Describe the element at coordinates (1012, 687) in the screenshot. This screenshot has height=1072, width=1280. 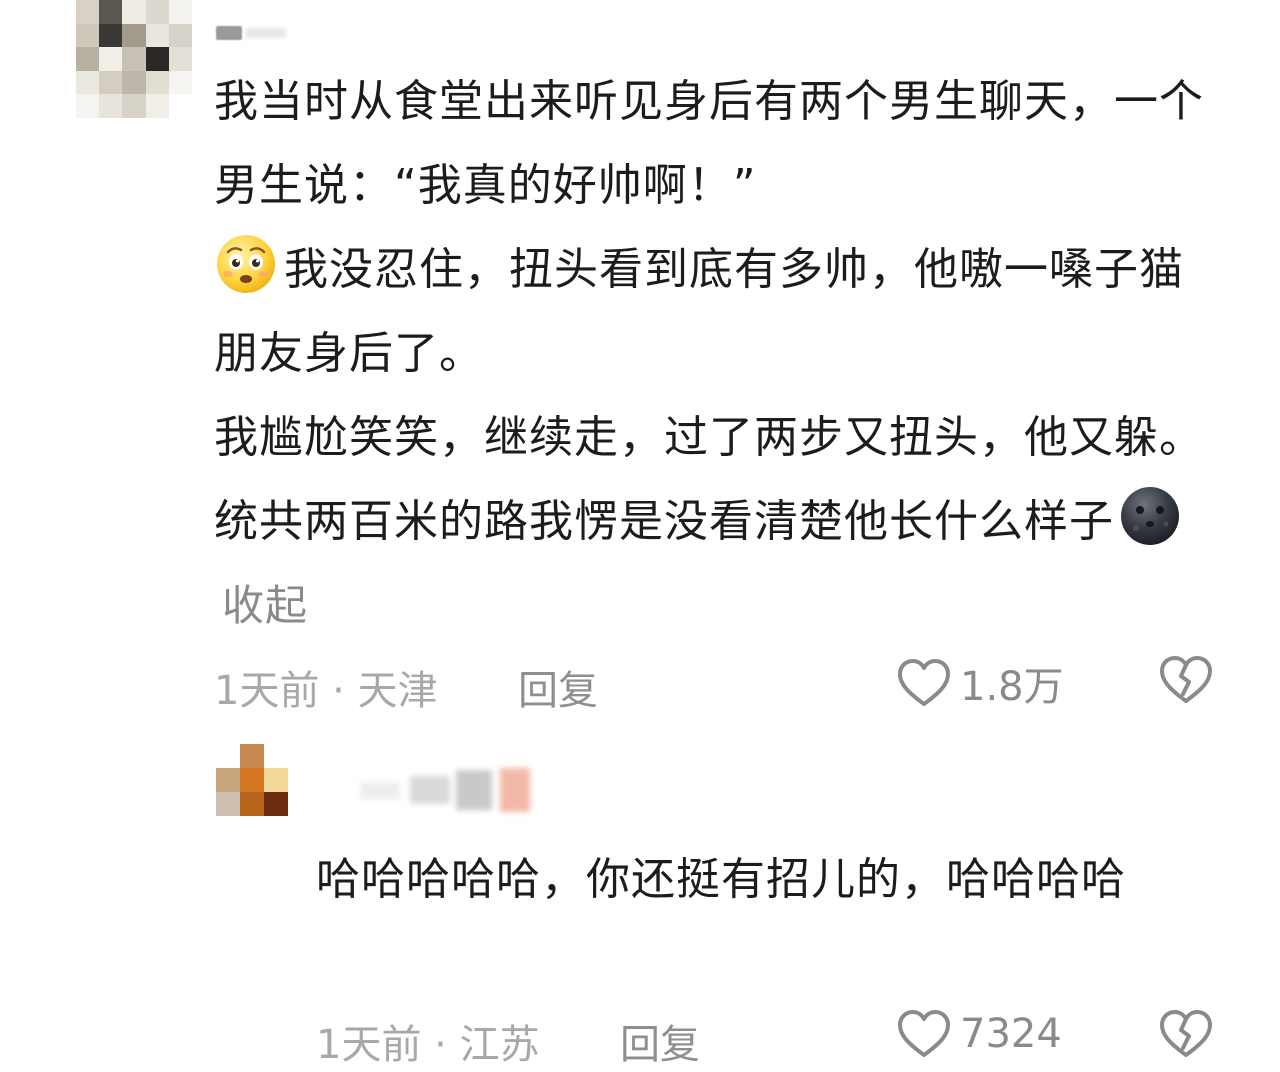
I see `like-count: 1.8万` at that location.